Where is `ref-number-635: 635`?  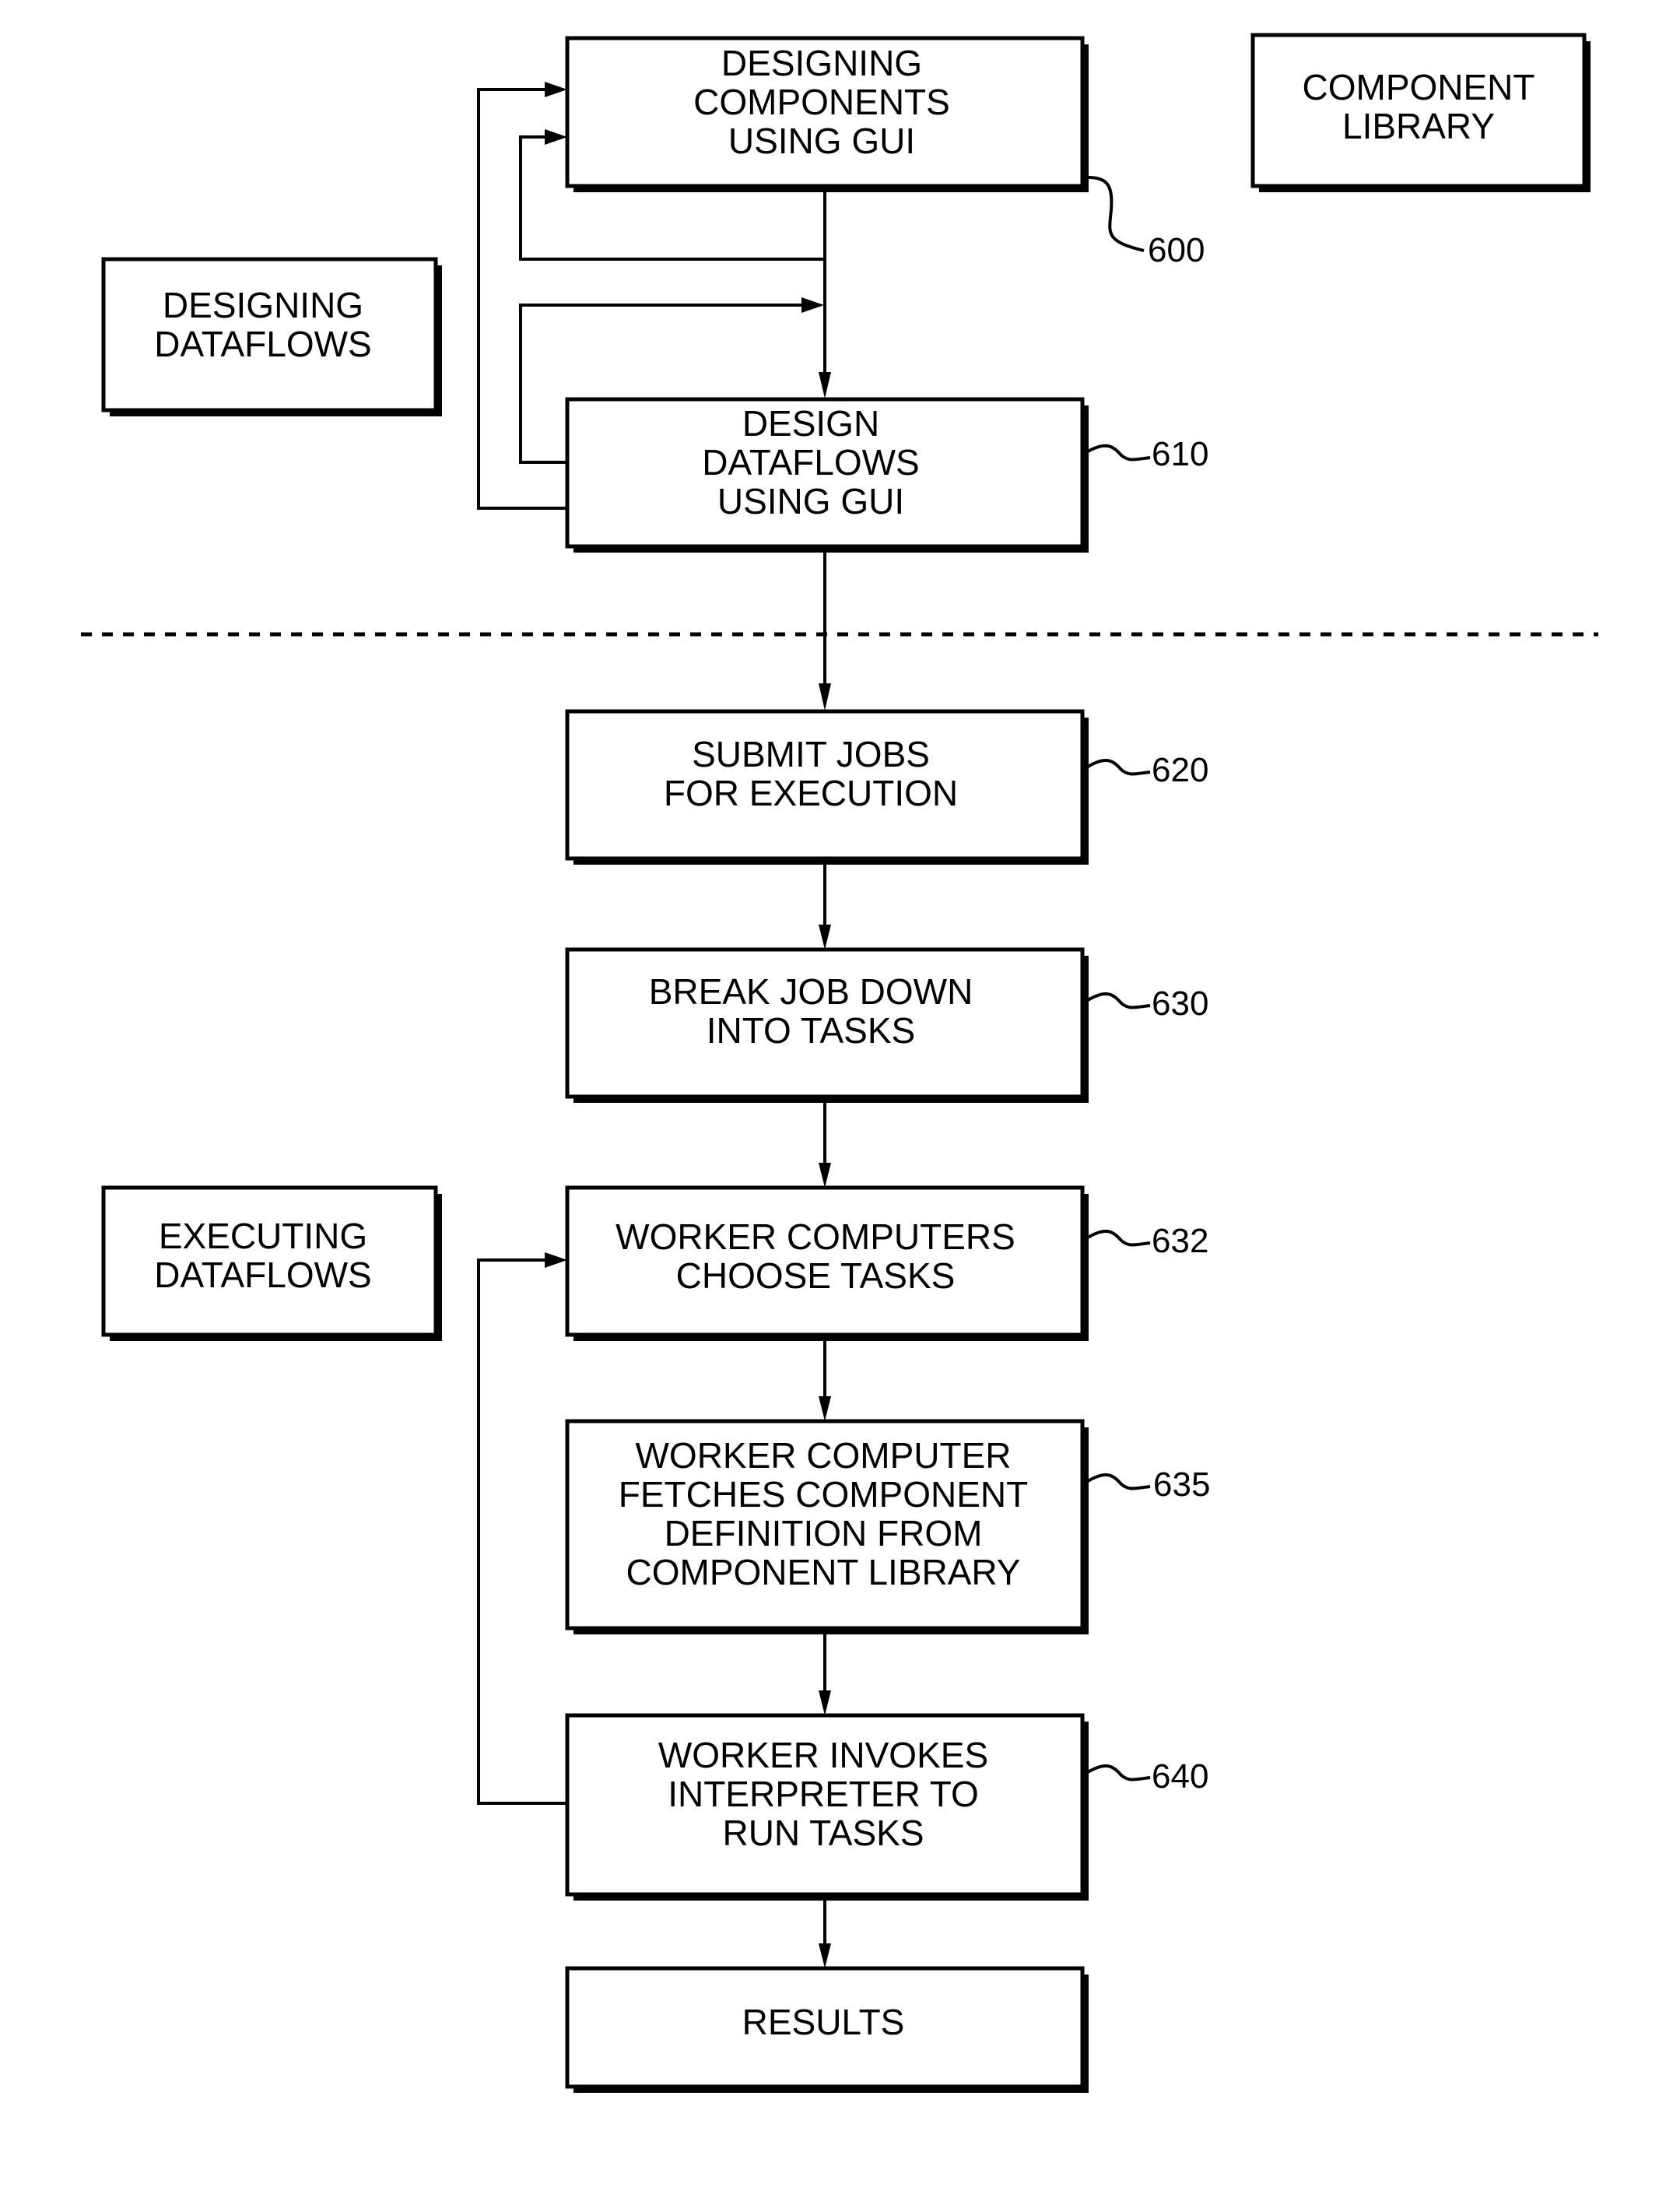 ref-number-635: 635 is located at coordinates (1181, 1485).